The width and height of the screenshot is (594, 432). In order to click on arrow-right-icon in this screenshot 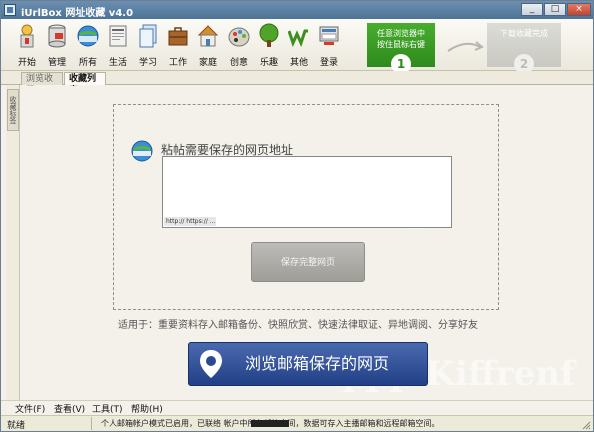, I will do `click(465, 46)`.